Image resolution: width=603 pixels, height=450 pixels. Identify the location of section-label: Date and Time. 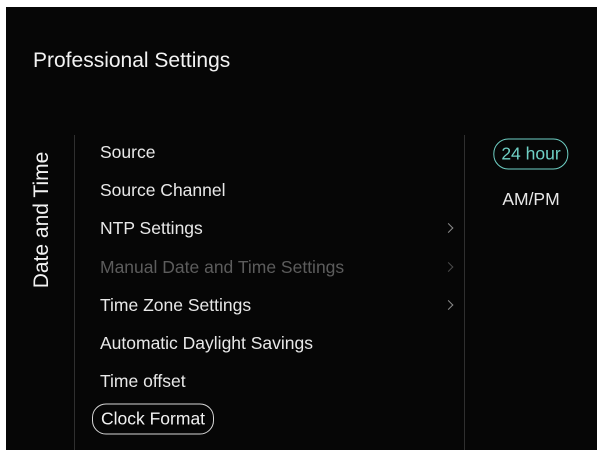
(41, 220).